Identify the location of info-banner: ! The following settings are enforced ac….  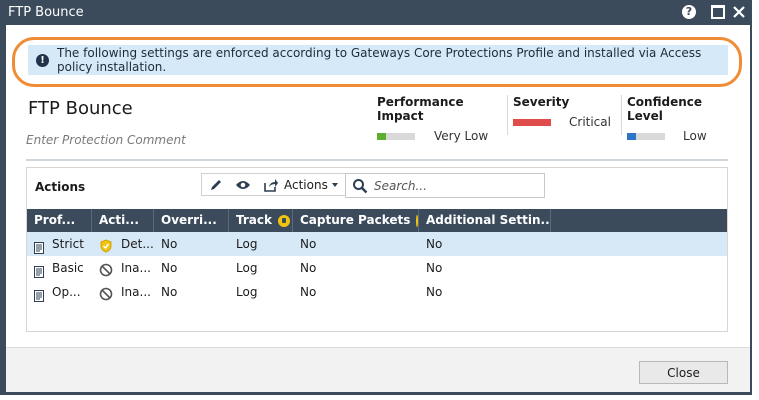
(378, 60).